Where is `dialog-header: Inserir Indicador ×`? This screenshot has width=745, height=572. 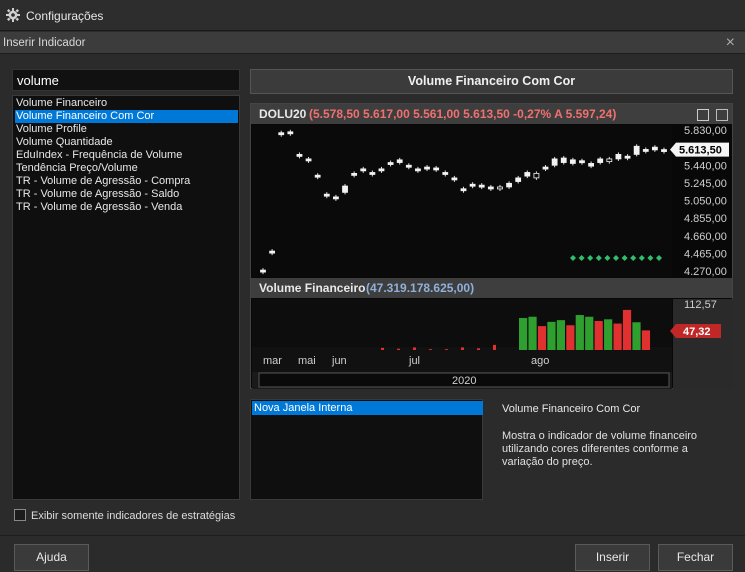
dialog-header: Inserir Indicador × is located at coordinates (372, 43).